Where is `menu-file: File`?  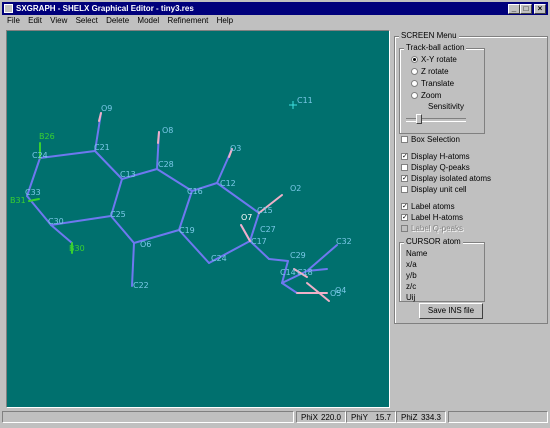 menu-file: File is located at coordinates (13, 20).